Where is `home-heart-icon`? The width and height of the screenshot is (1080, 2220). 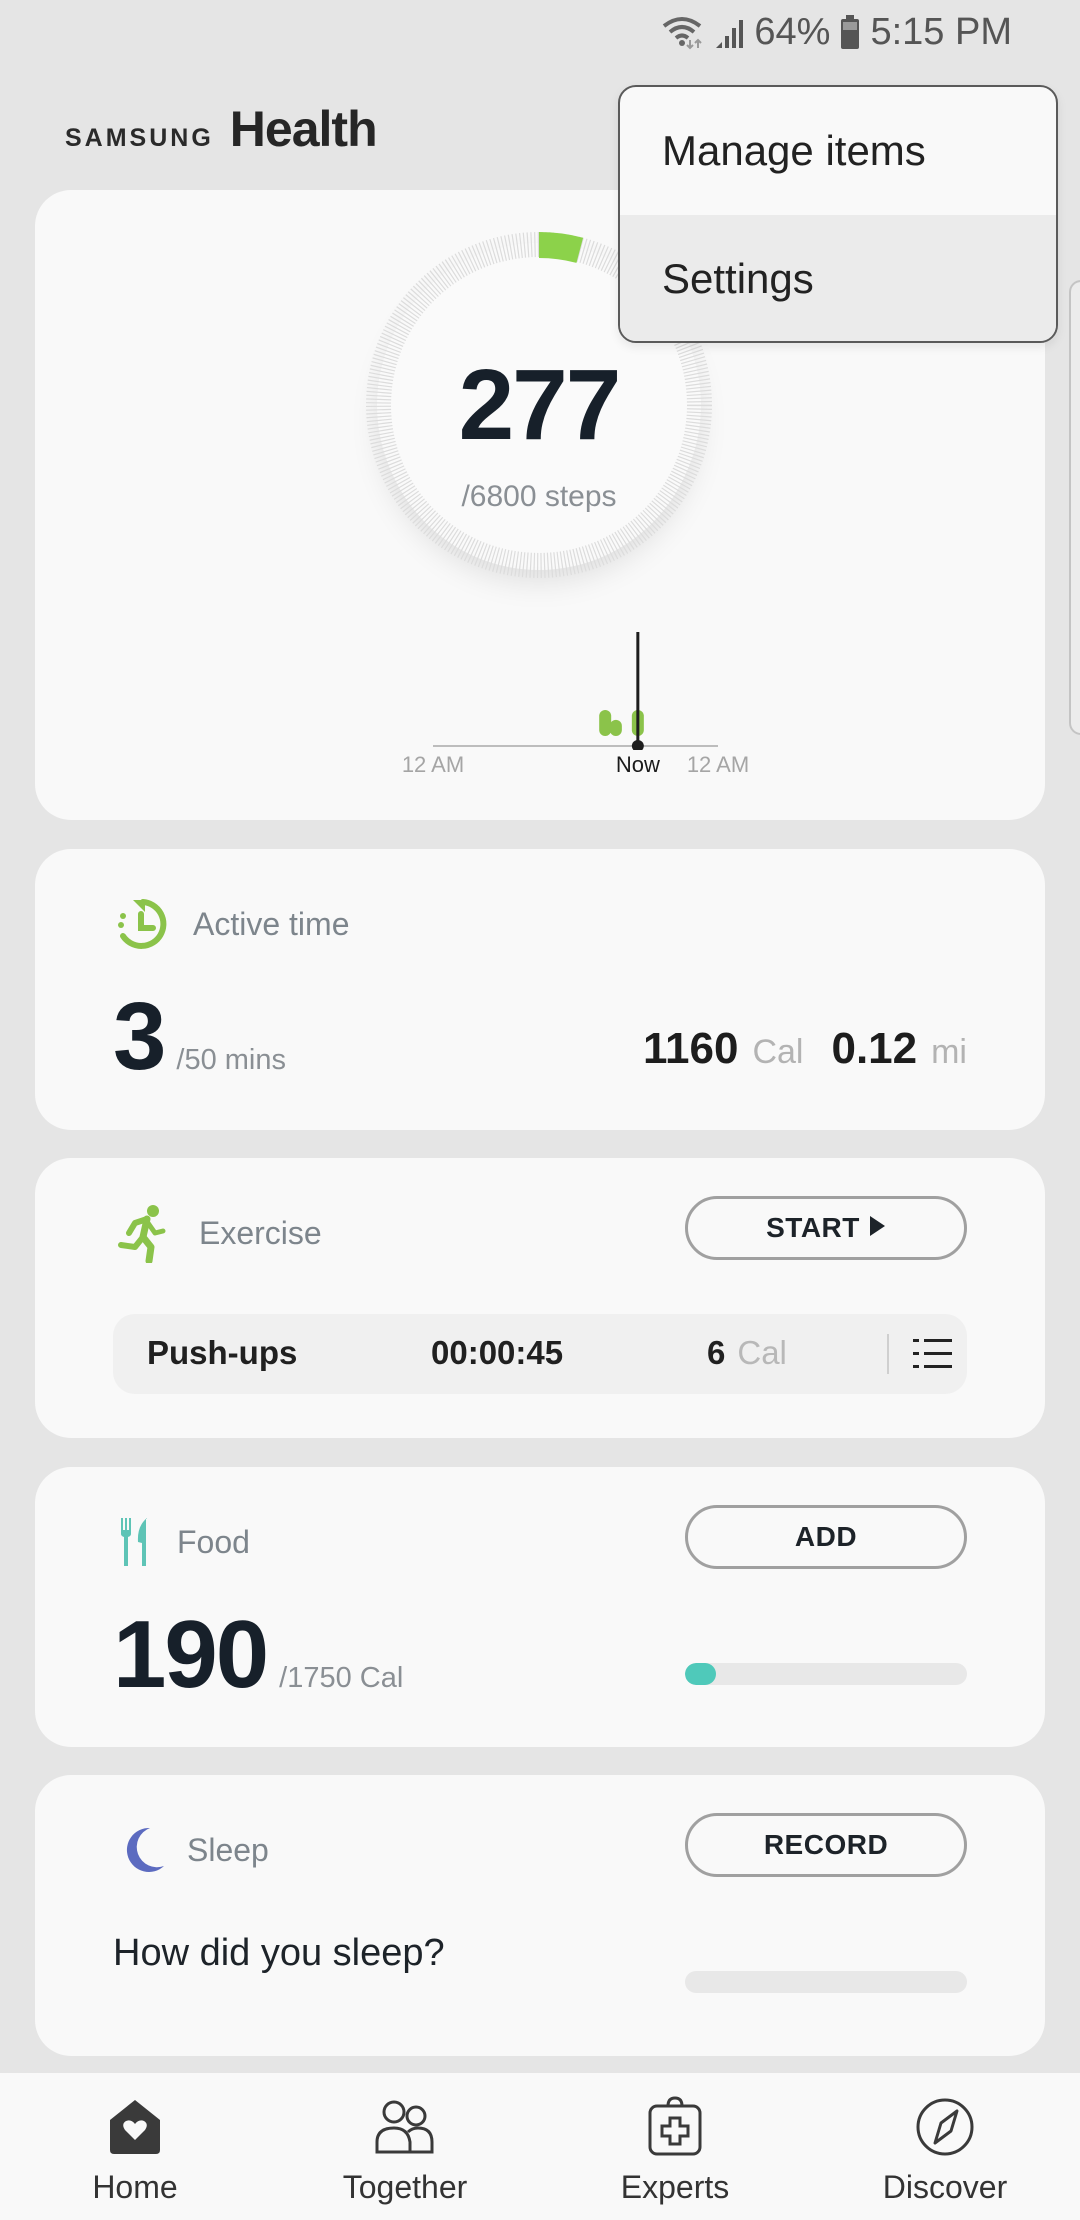 home-heart-icon is located at coordinates (135, 2127).